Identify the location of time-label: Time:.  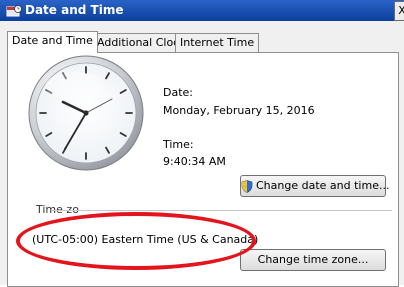
(178, 144).